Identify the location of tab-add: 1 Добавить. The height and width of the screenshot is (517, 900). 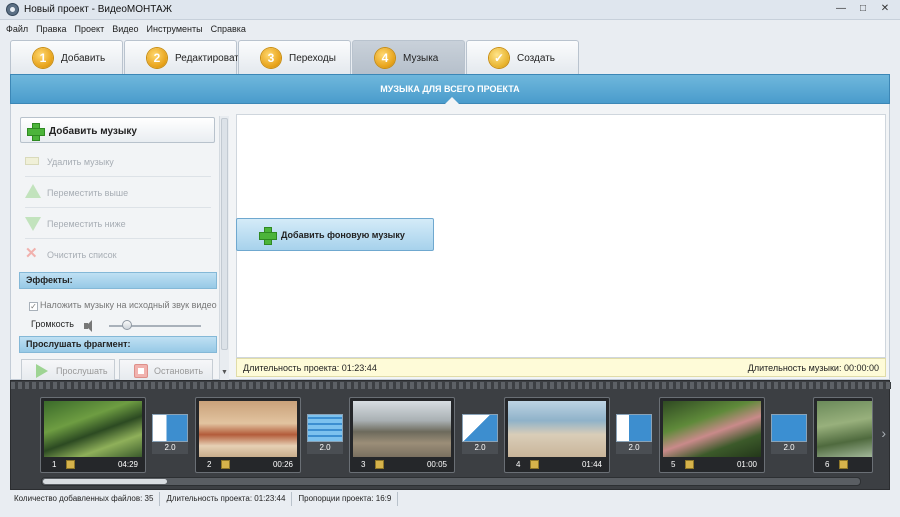
(66, 57).